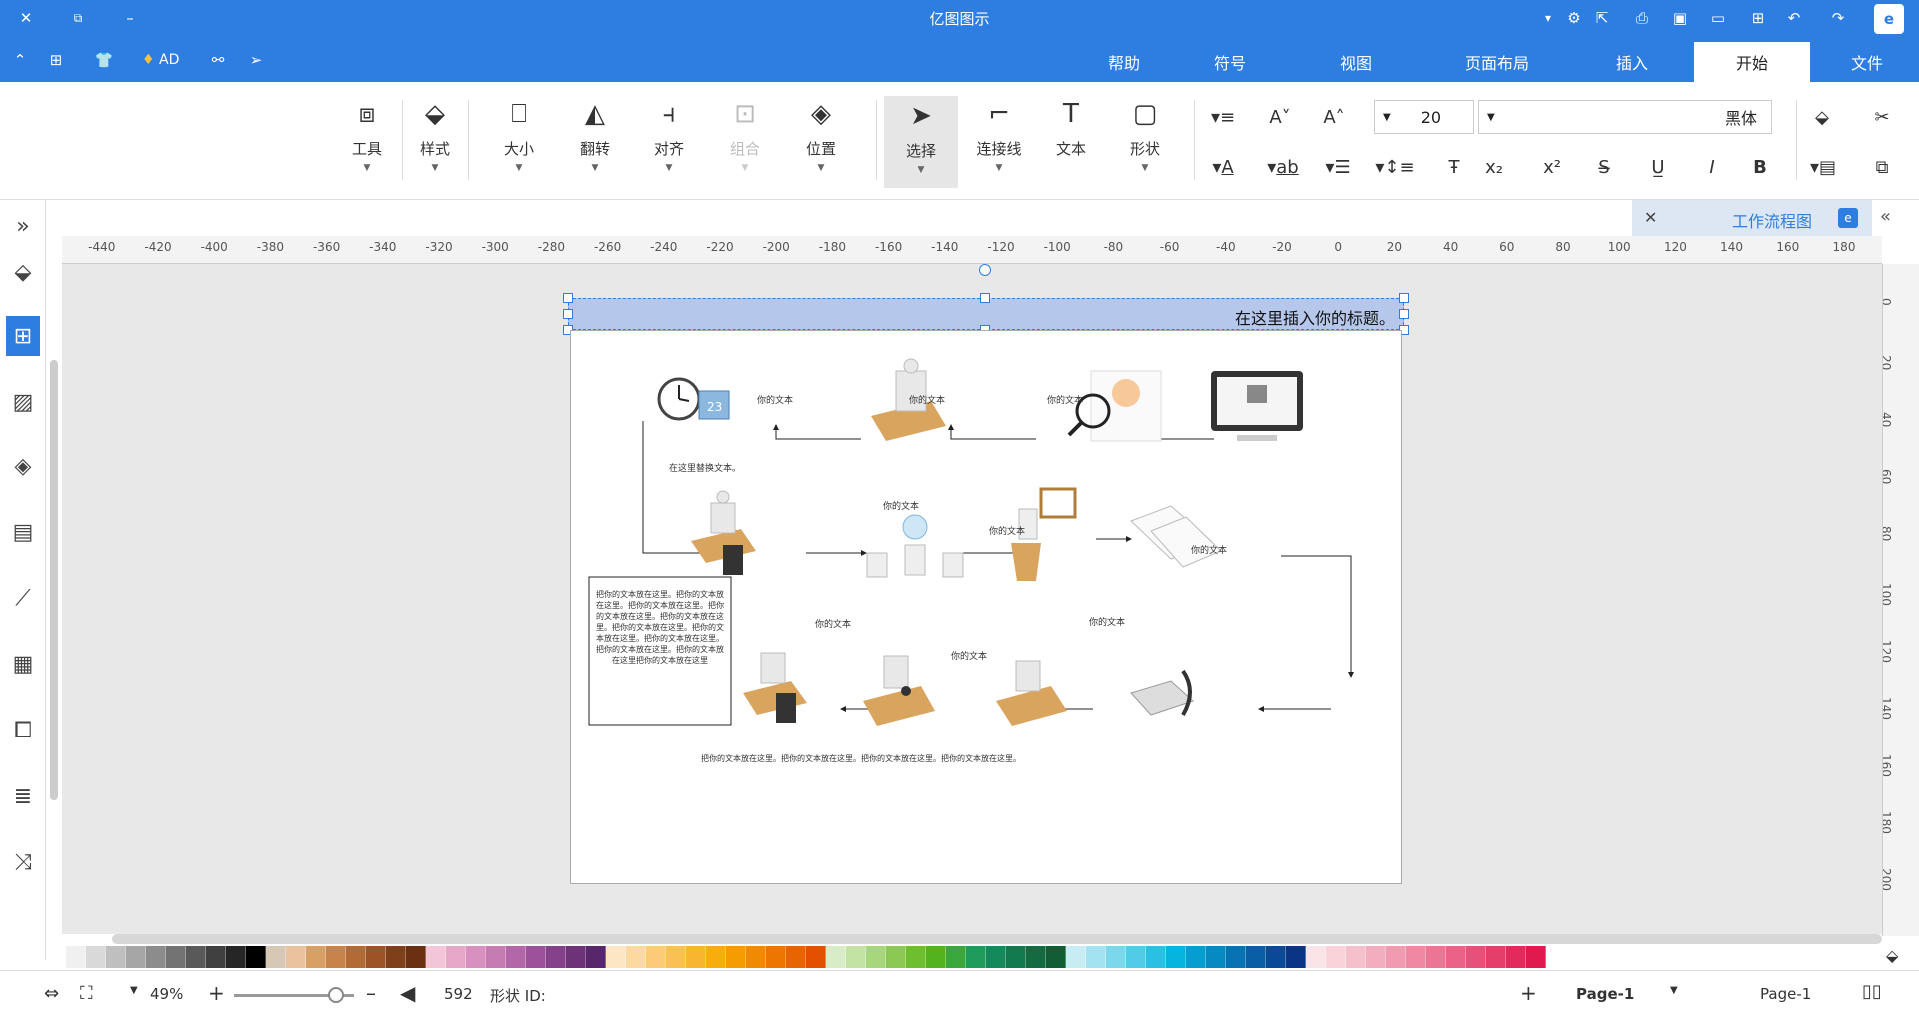  Describe the element at coordinates (899, 690) in the screenshot. I see `lab-worker-figure` at that location.